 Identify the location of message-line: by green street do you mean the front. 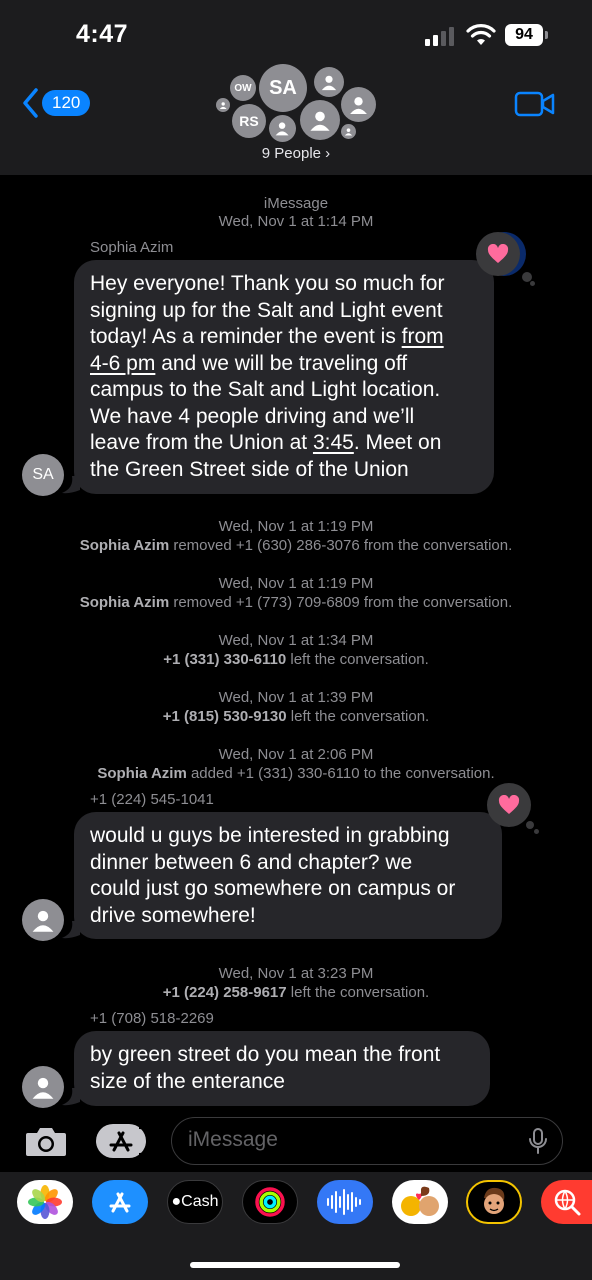
(265, 1054).